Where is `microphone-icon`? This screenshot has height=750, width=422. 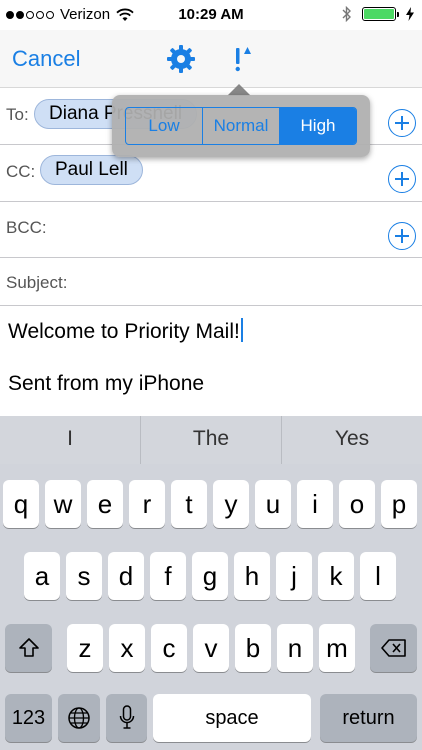
microphone-icon is located at coordinates (126, 717).